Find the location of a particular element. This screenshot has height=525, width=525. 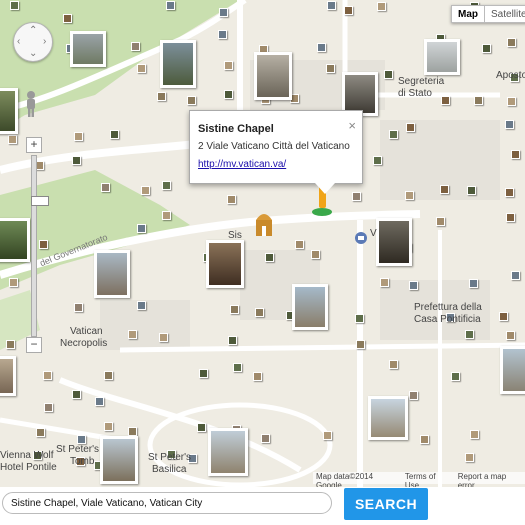

zoom-slider-track is located at coordinates (40, 246).